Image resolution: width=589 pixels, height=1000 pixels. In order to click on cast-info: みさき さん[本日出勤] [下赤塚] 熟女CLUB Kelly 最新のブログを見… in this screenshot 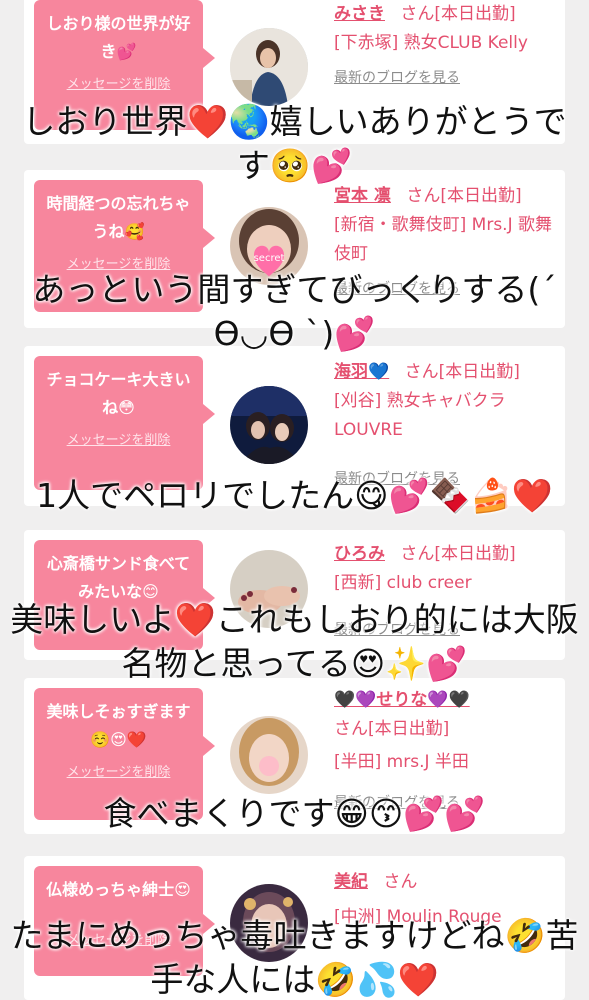, I will do `click(444, 46)`.